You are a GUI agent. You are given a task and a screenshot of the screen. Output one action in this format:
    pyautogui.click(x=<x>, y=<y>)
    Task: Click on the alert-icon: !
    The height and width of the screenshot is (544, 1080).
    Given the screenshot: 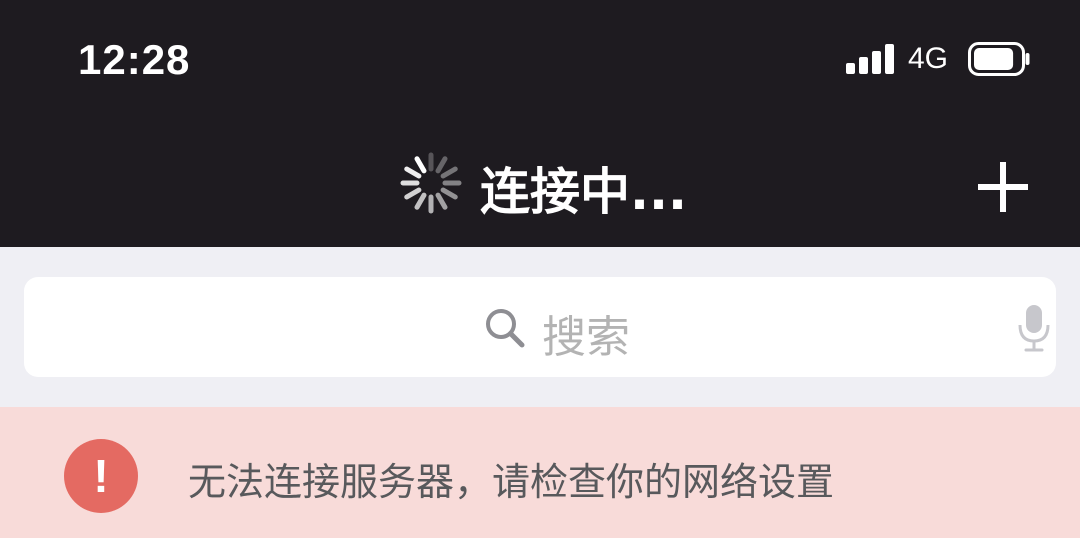 What is the action you would take?
    pyautogui.click(x=101, y=476)
    